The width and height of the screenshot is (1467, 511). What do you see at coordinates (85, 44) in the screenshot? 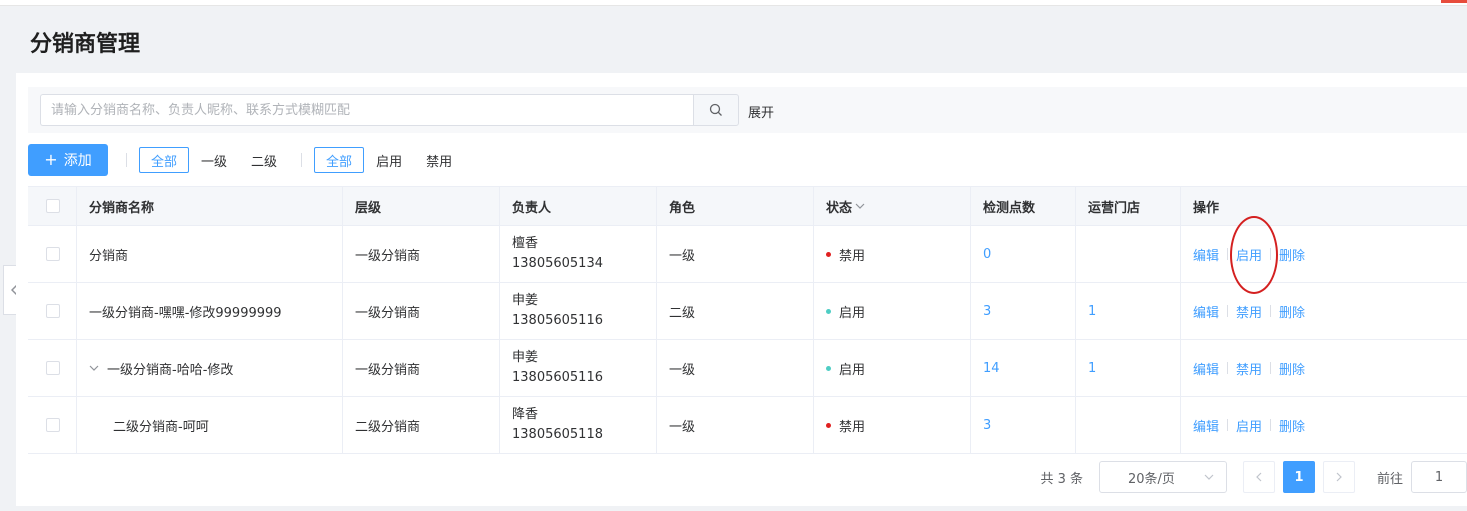
I see `page-title: 分销商管理` at bounding box center [85, 44].